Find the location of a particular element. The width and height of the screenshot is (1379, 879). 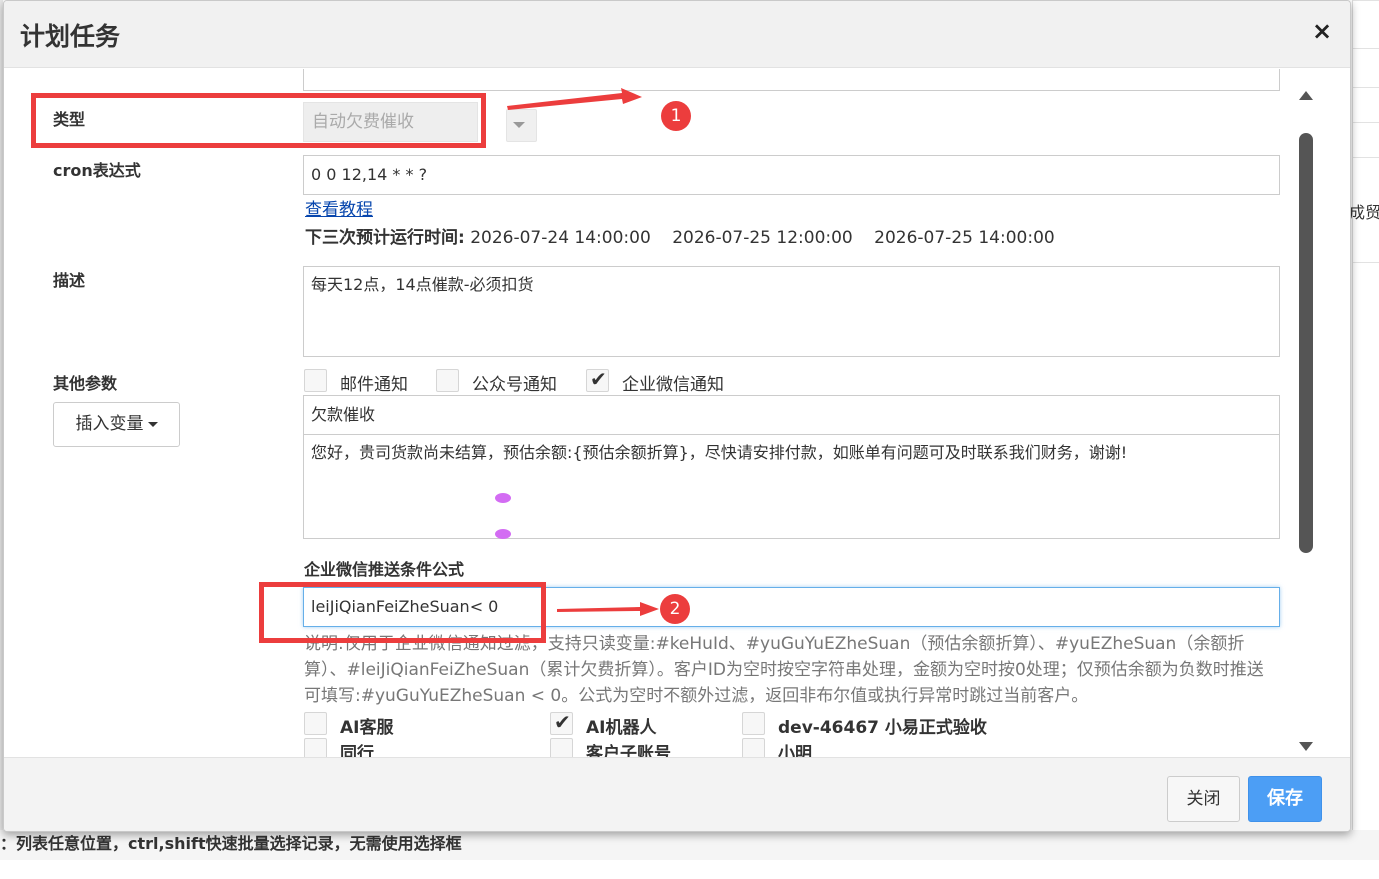

annotation-badge-2: 2 is located at coordinates (675, 609).